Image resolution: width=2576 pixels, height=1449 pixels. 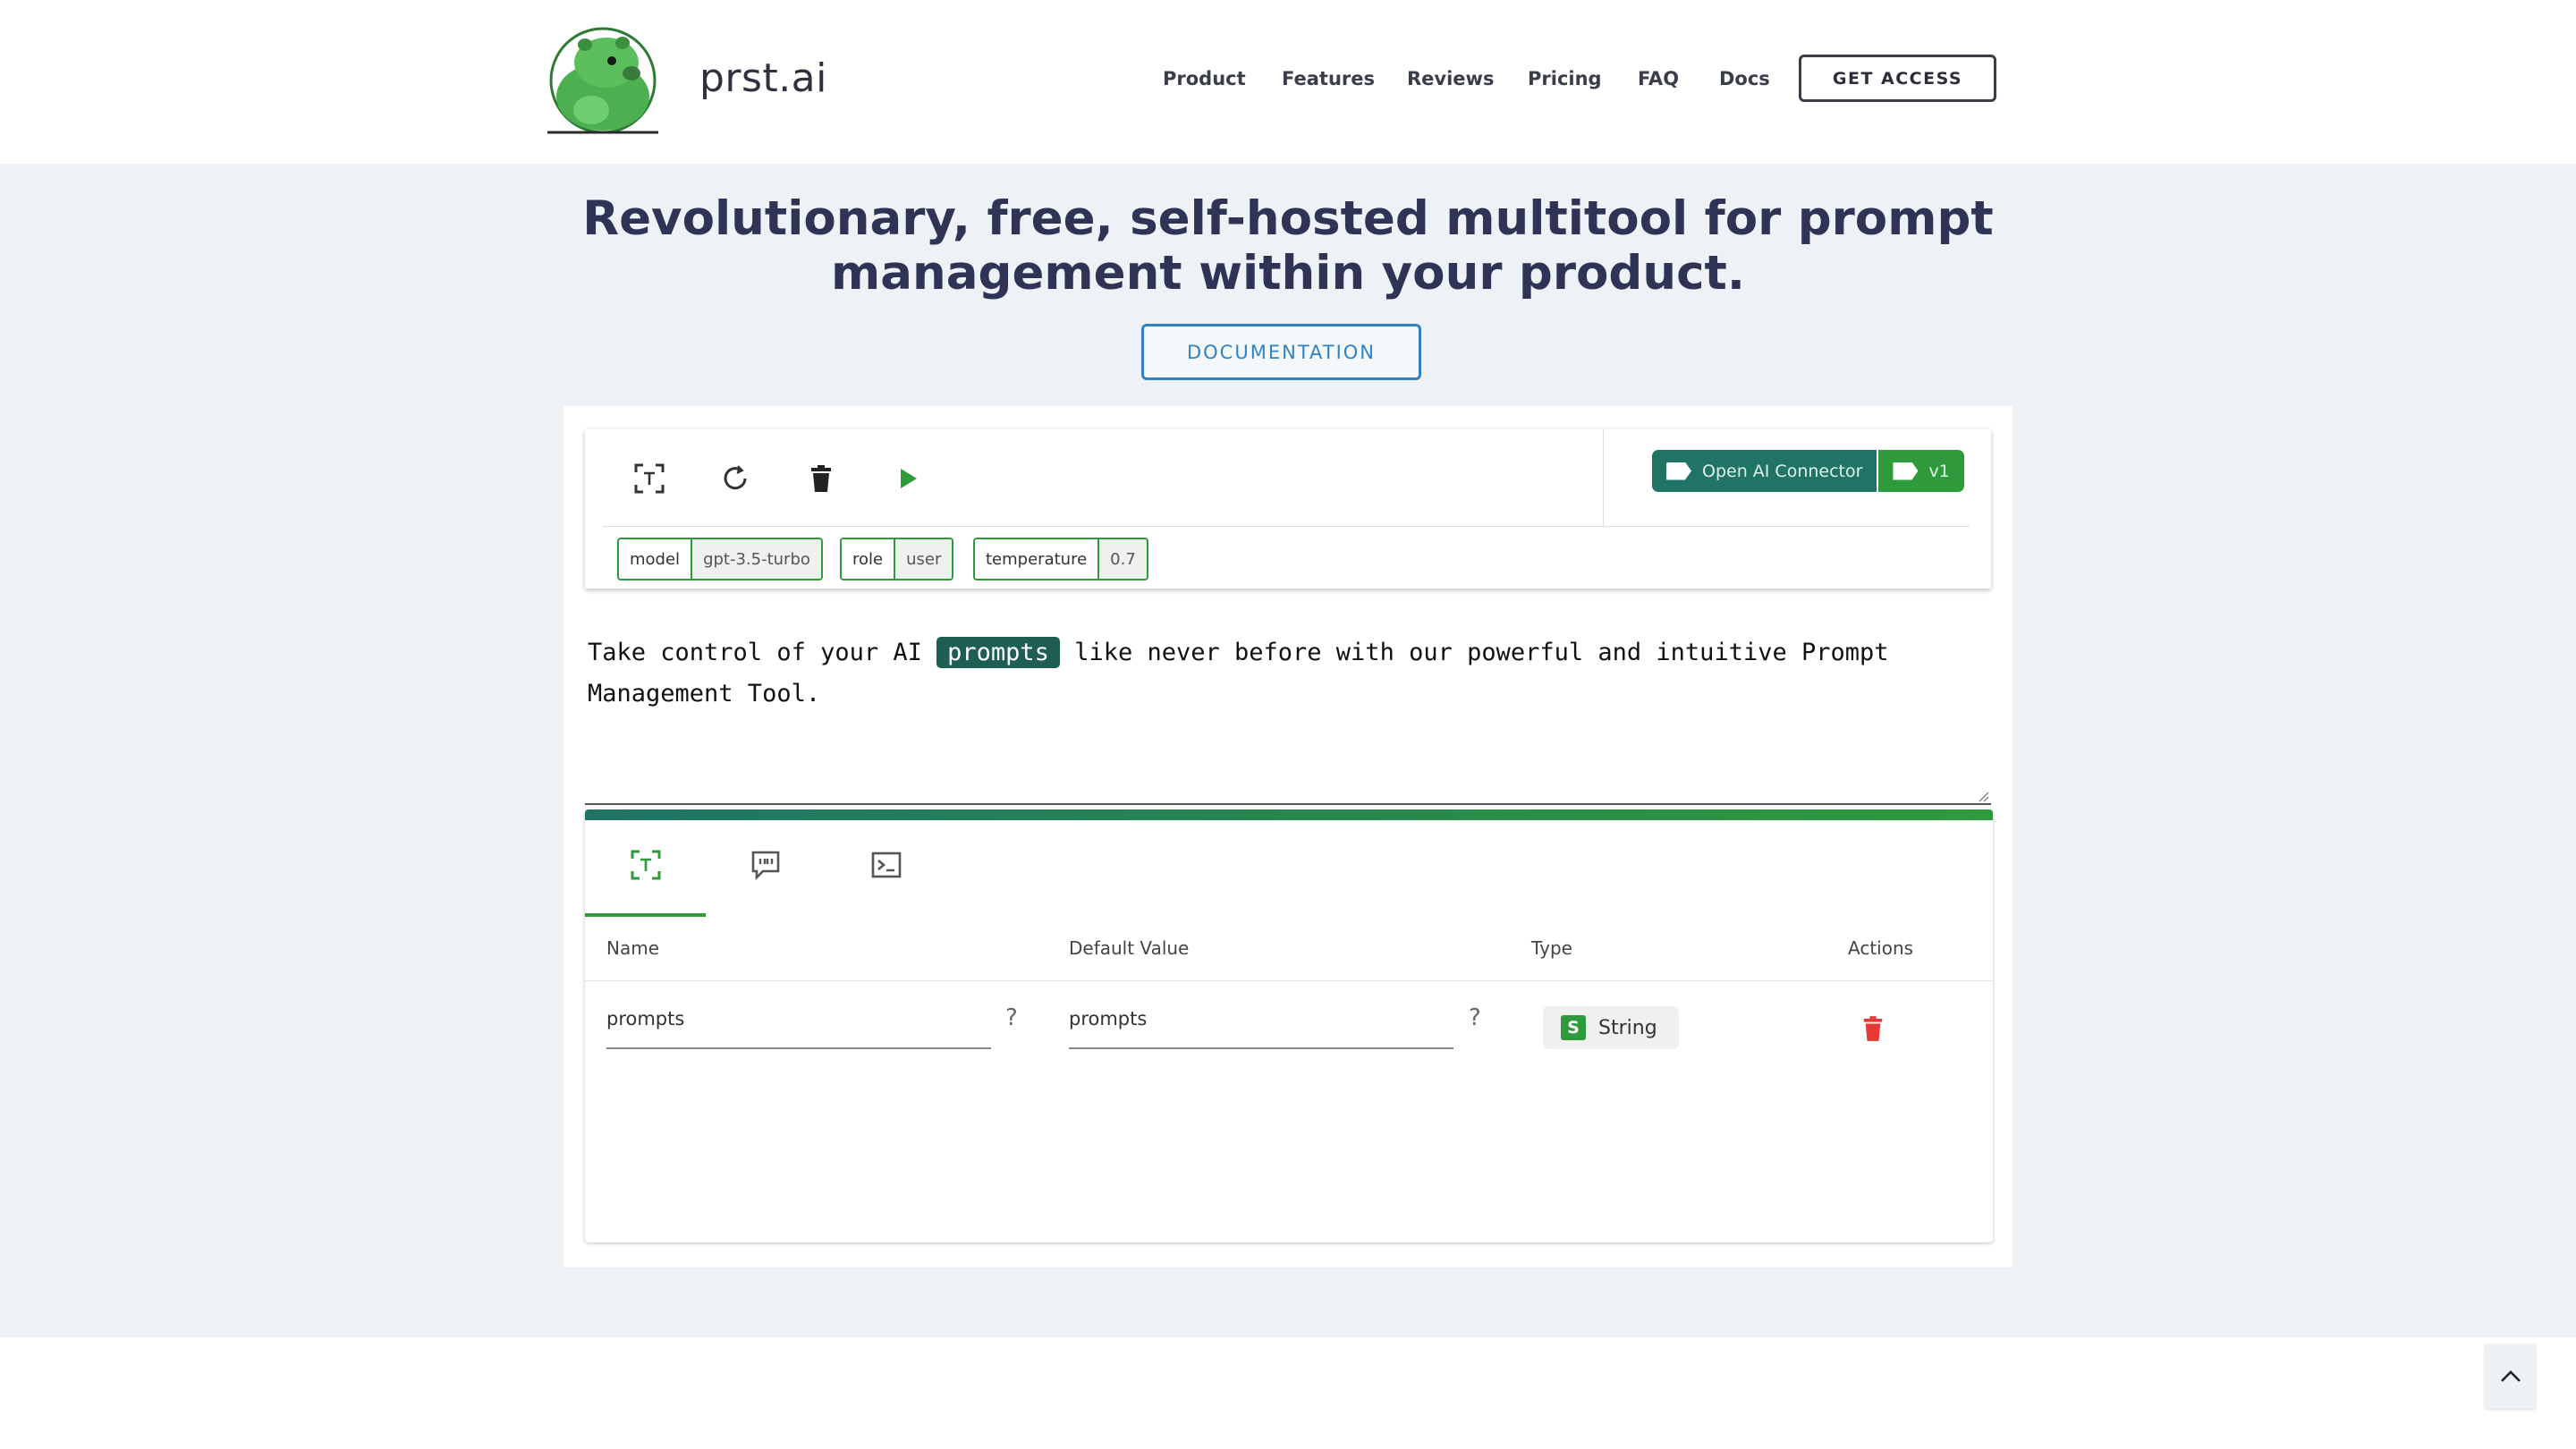 What do you see at coordinates (1627, 1027) in the screenshot?
I see `type-label: String` at bounding box center [1627, 1027].